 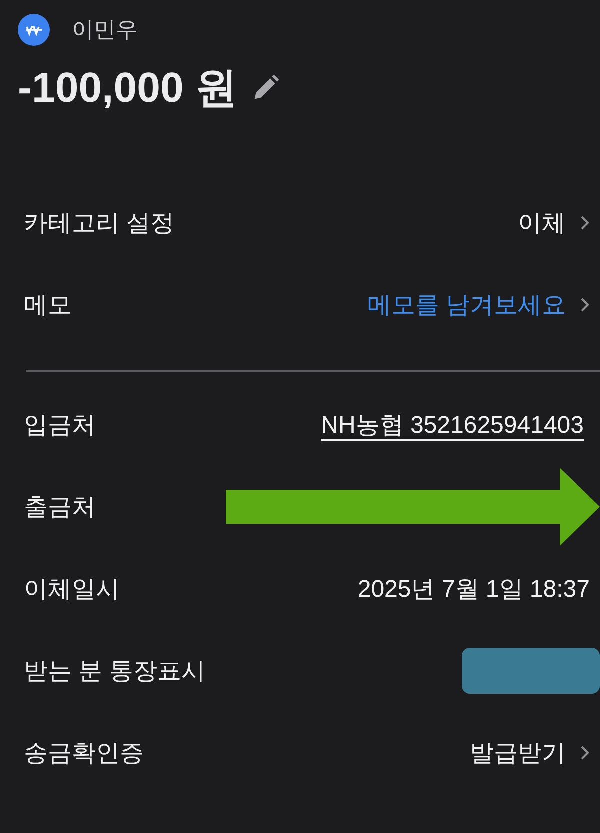 I want to click on row-label: 이체일시, so click(x=72, y=590).